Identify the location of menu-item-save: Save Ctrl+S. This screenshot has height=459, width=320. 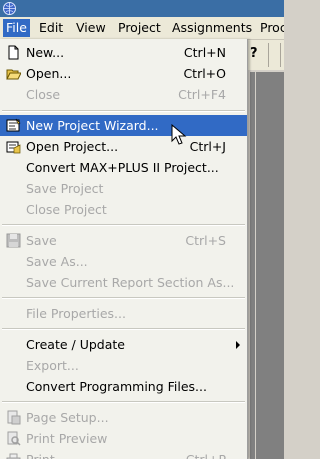
(123, 240).